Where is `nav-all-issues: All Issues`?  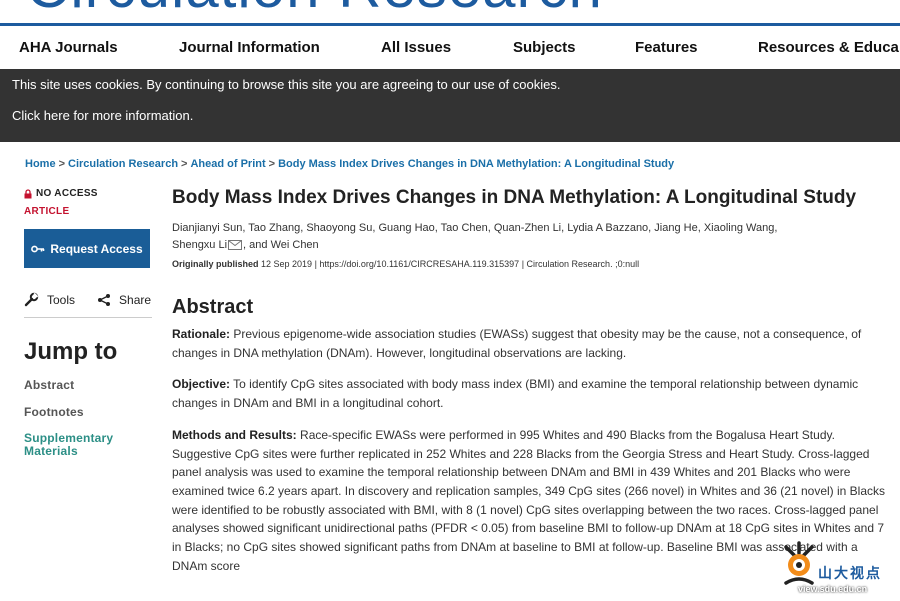
nav-all-issues: All Issues is located at coordinates (416, 47).